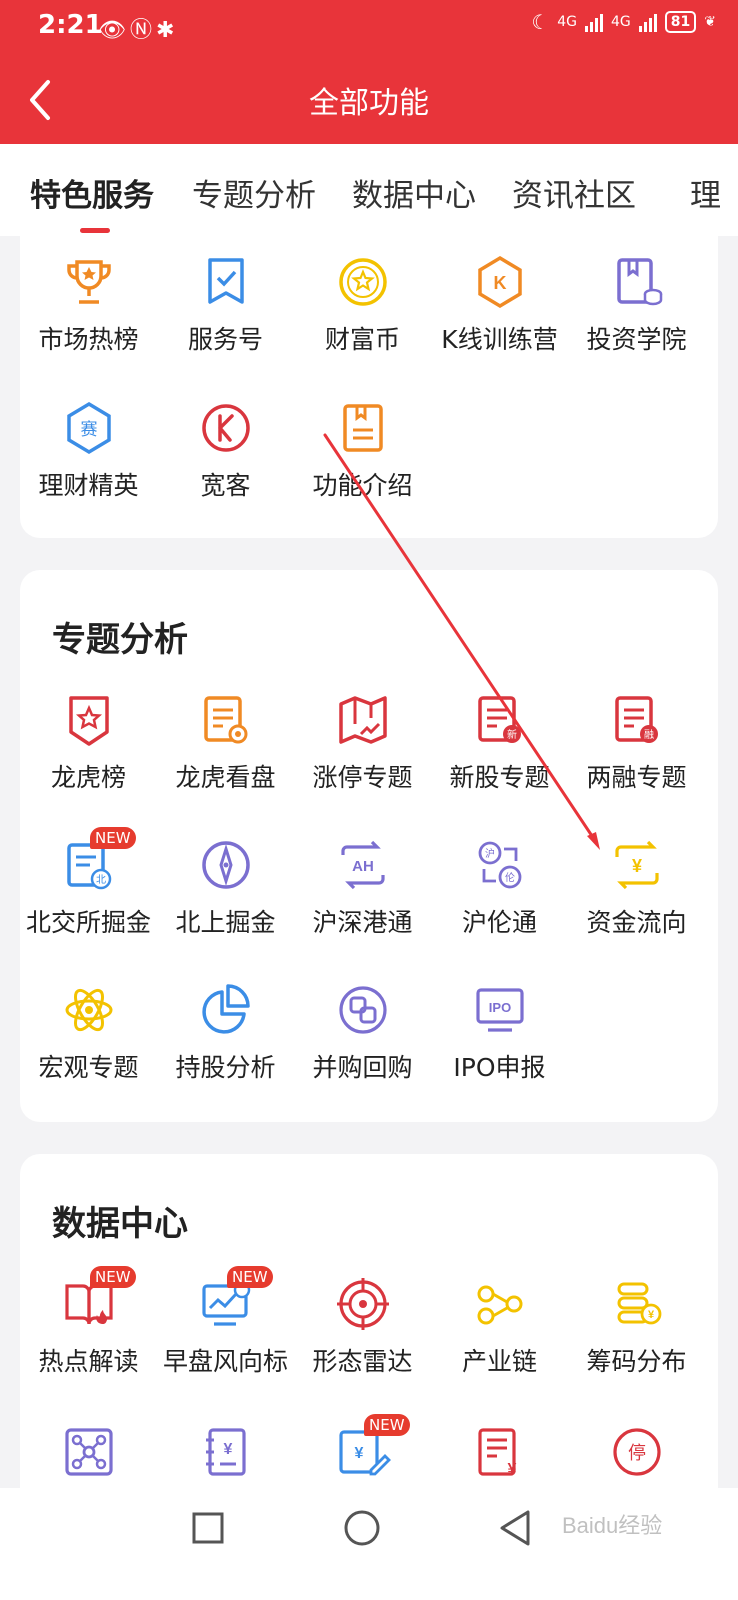 This screenshot has width=738, height=1600. I want to click on system-nav-bar, so click(369, 1544).